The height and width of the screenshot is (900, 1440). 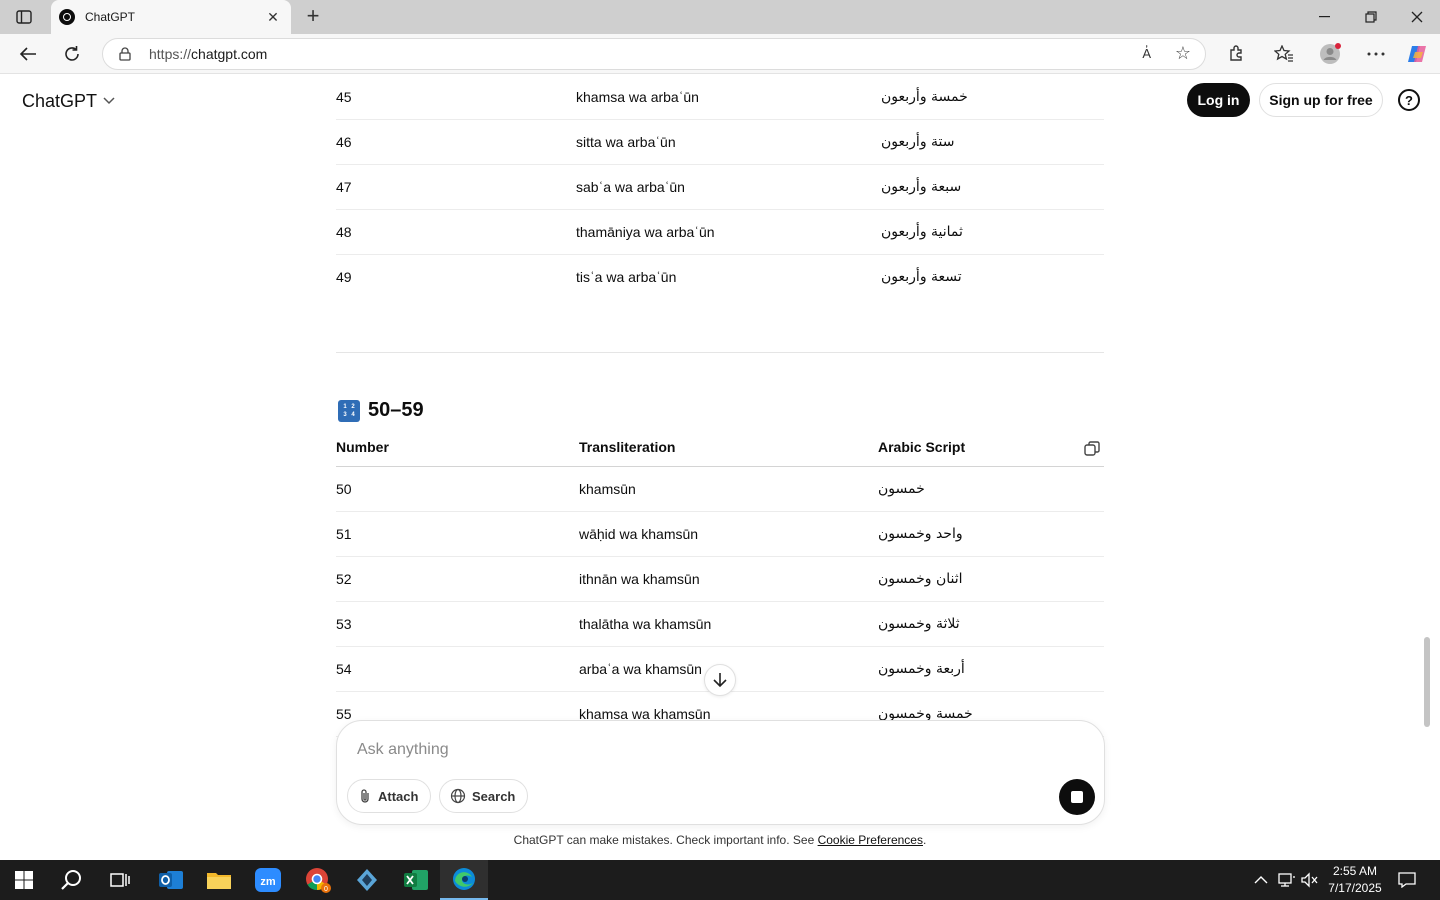 I want to click on lock-icon, so click(x=126, y=54).